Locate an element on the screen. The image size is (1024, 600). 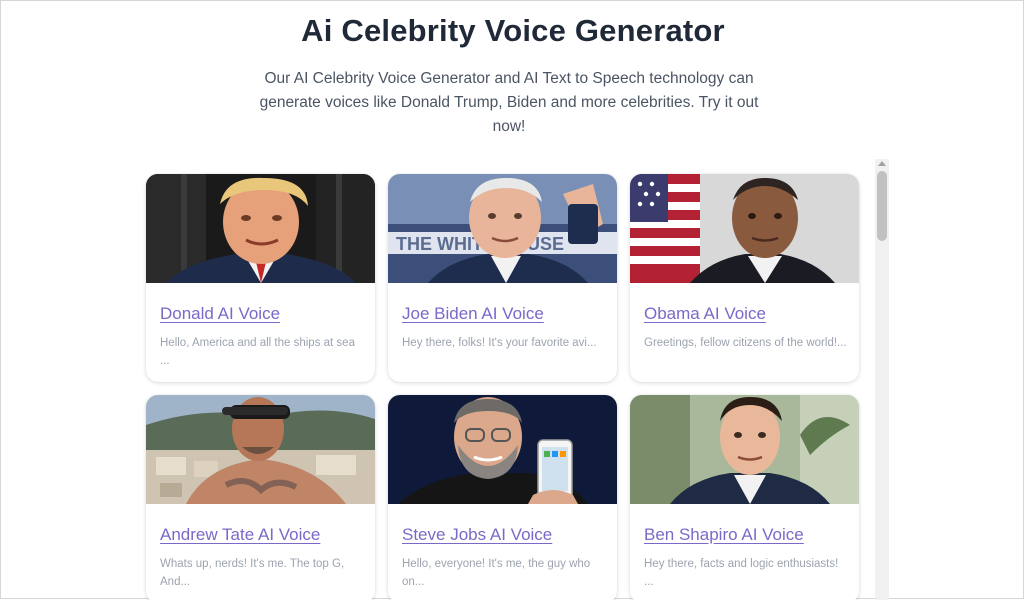
voice-card-title-link: Ben Shapiro AI Voice is located at coordinates (724, 535).